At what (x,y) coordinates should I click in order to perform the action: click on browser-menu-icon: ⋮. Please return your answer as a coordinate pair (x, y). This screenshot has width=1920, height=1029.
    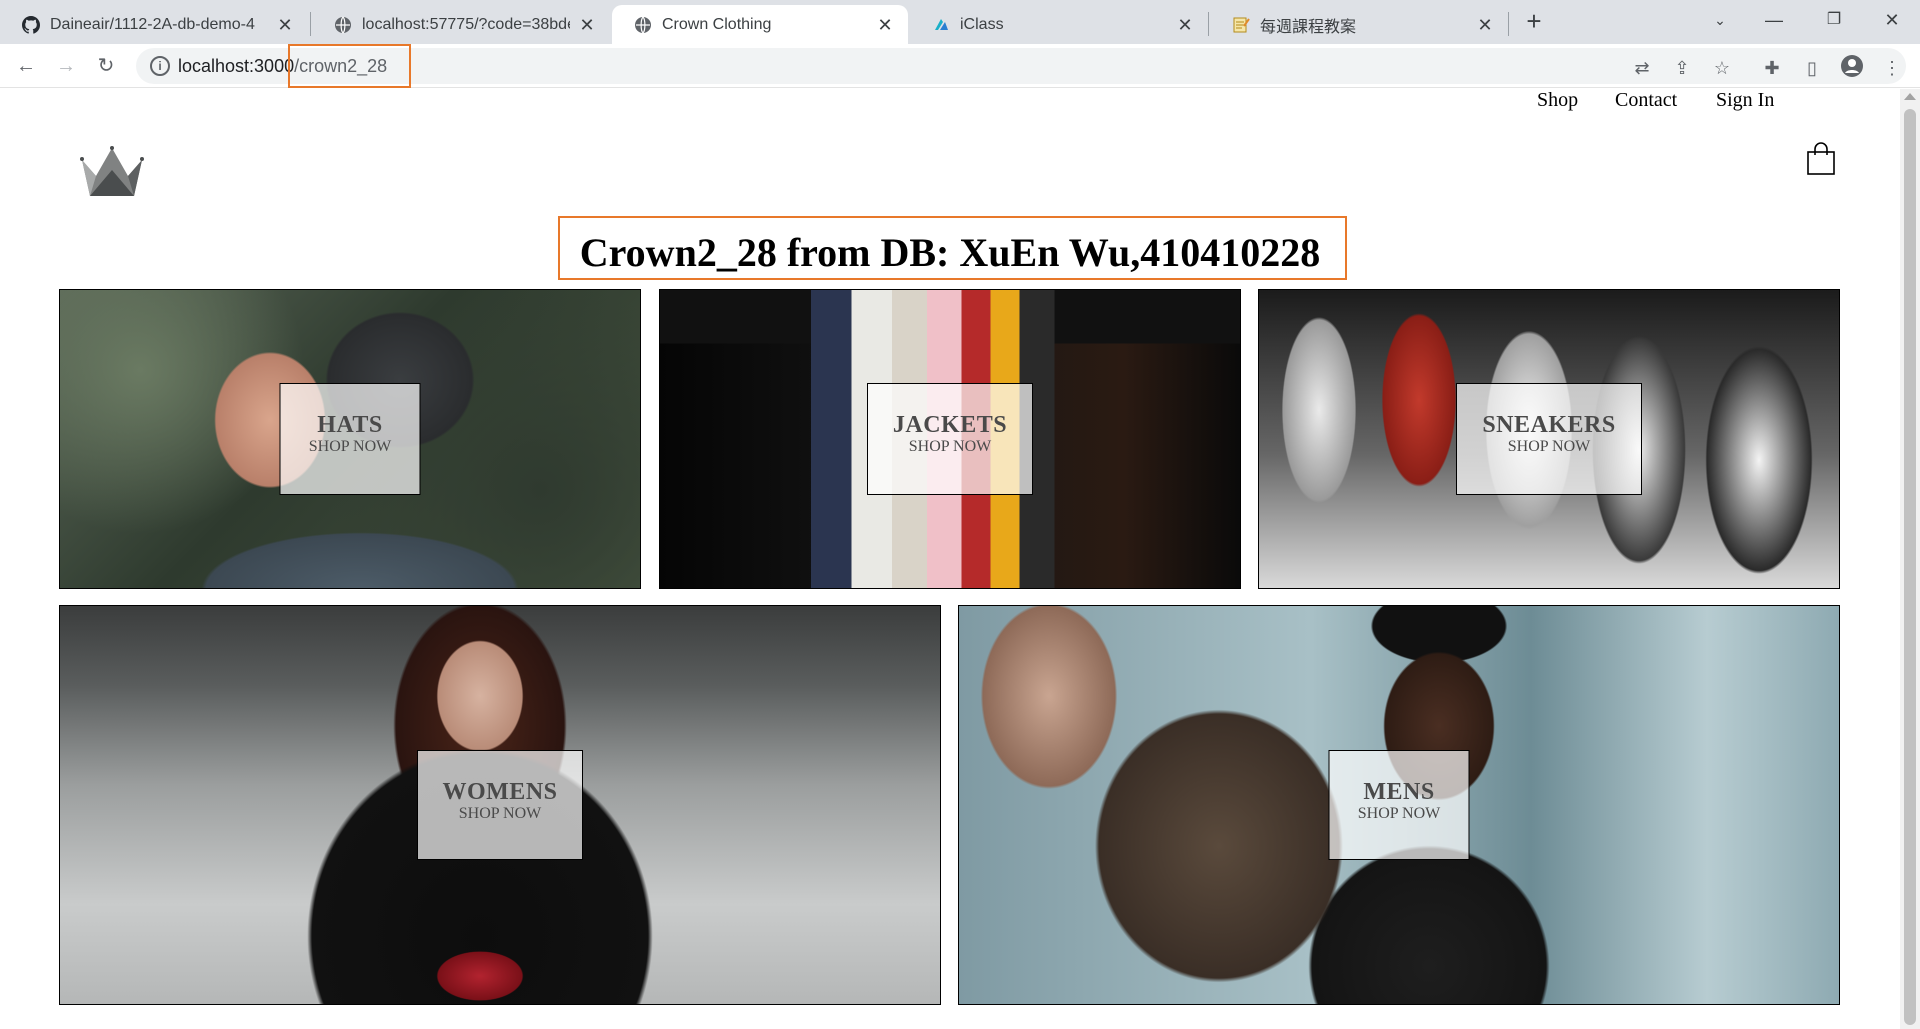
    Looking at the image, I should click on (1892, 68).